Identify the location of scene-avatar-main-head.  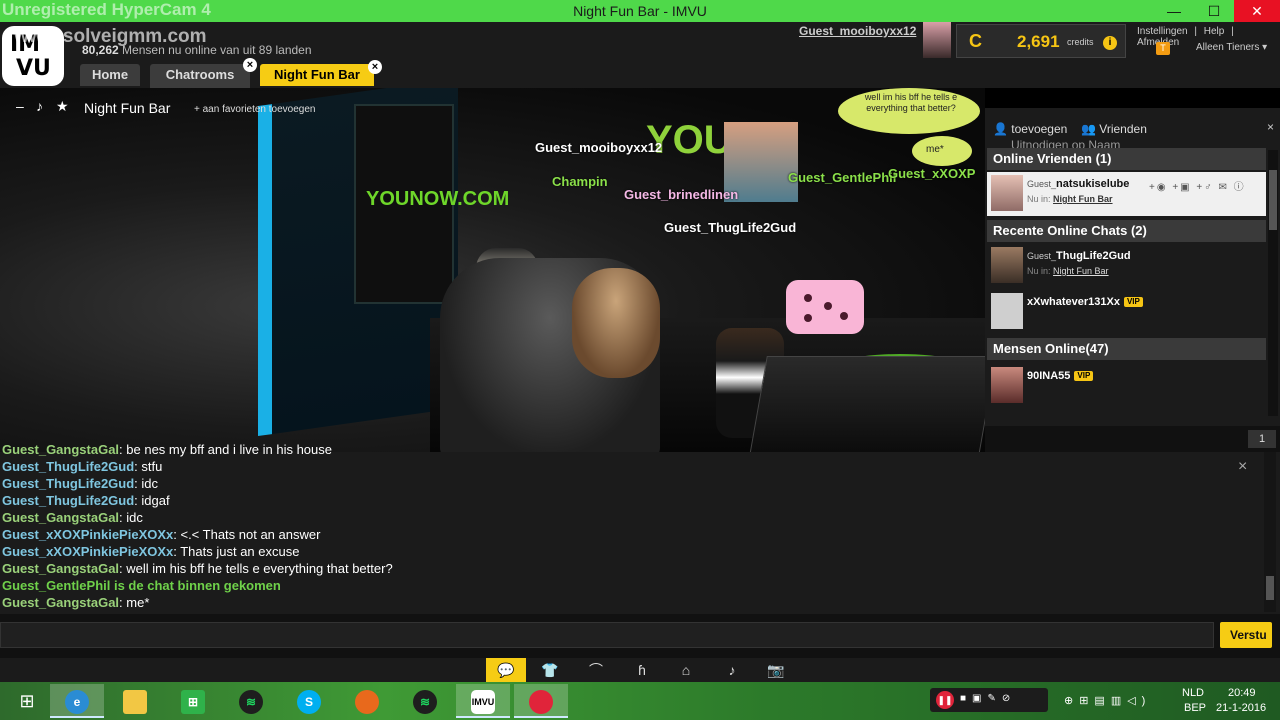
(616, 323).